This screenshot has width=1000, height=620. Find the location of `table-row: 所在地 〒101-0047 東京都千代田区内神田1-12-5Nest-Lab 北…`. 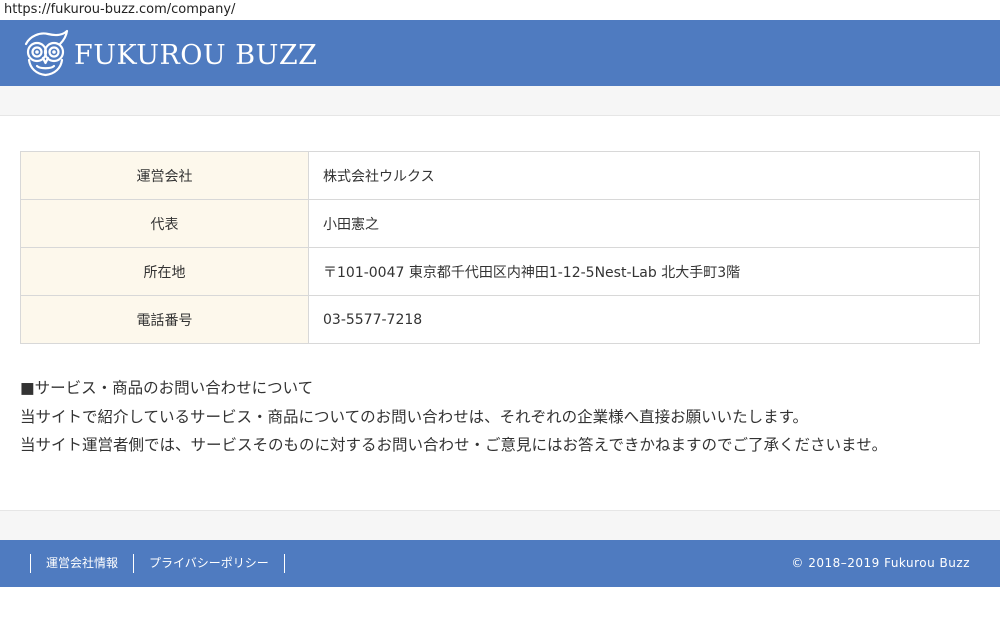

table-row: 所在地 〒101-0047 東京都千代田区内神田1-12-5Nest-Lab 北… is located at coordinates (500, 271).